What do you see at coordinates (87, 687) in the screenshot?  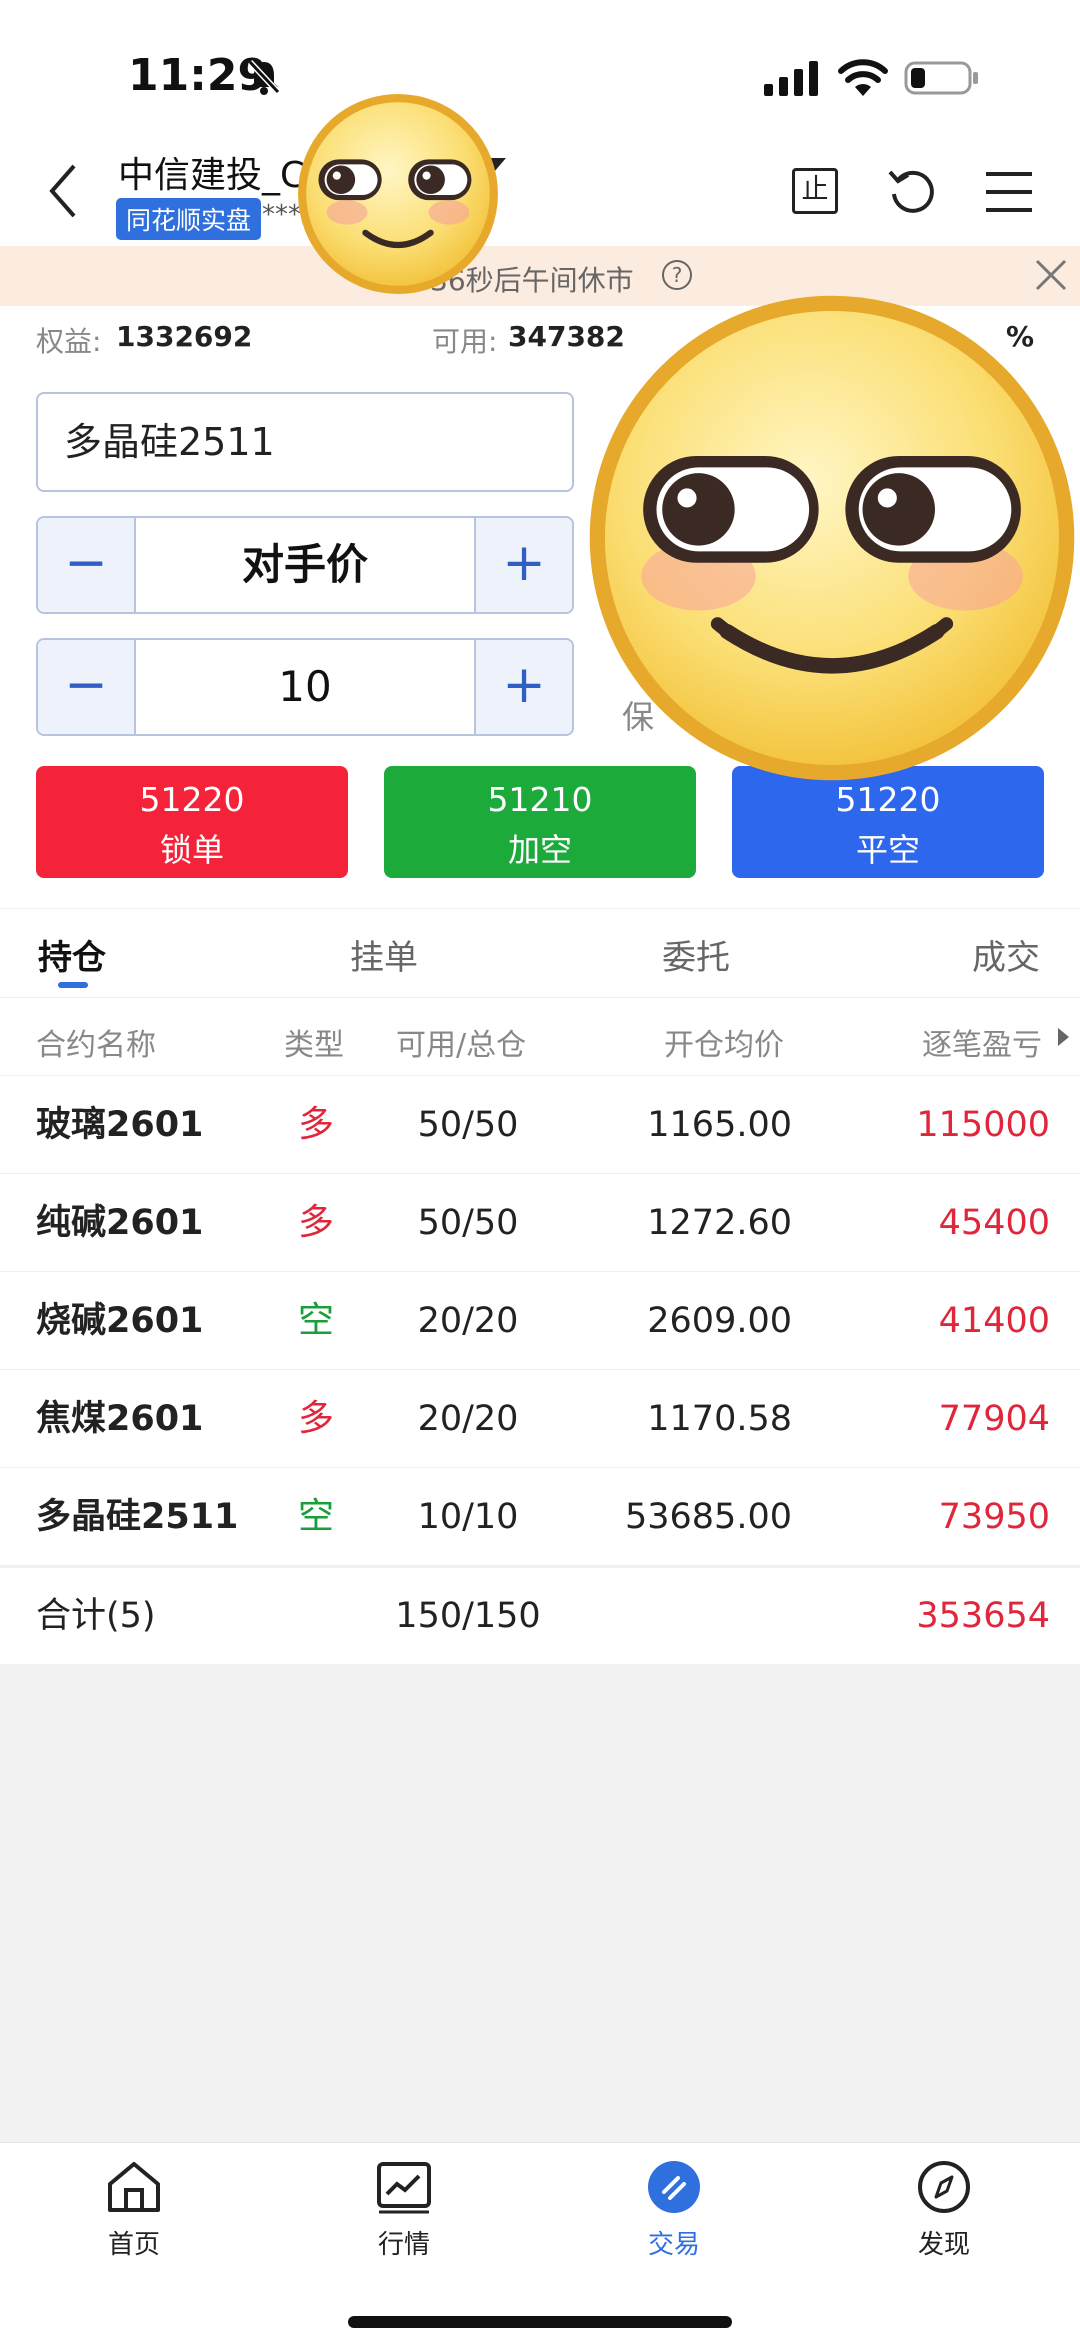 I see `quantity-minus-button: −` at bounding box center [87, 687].